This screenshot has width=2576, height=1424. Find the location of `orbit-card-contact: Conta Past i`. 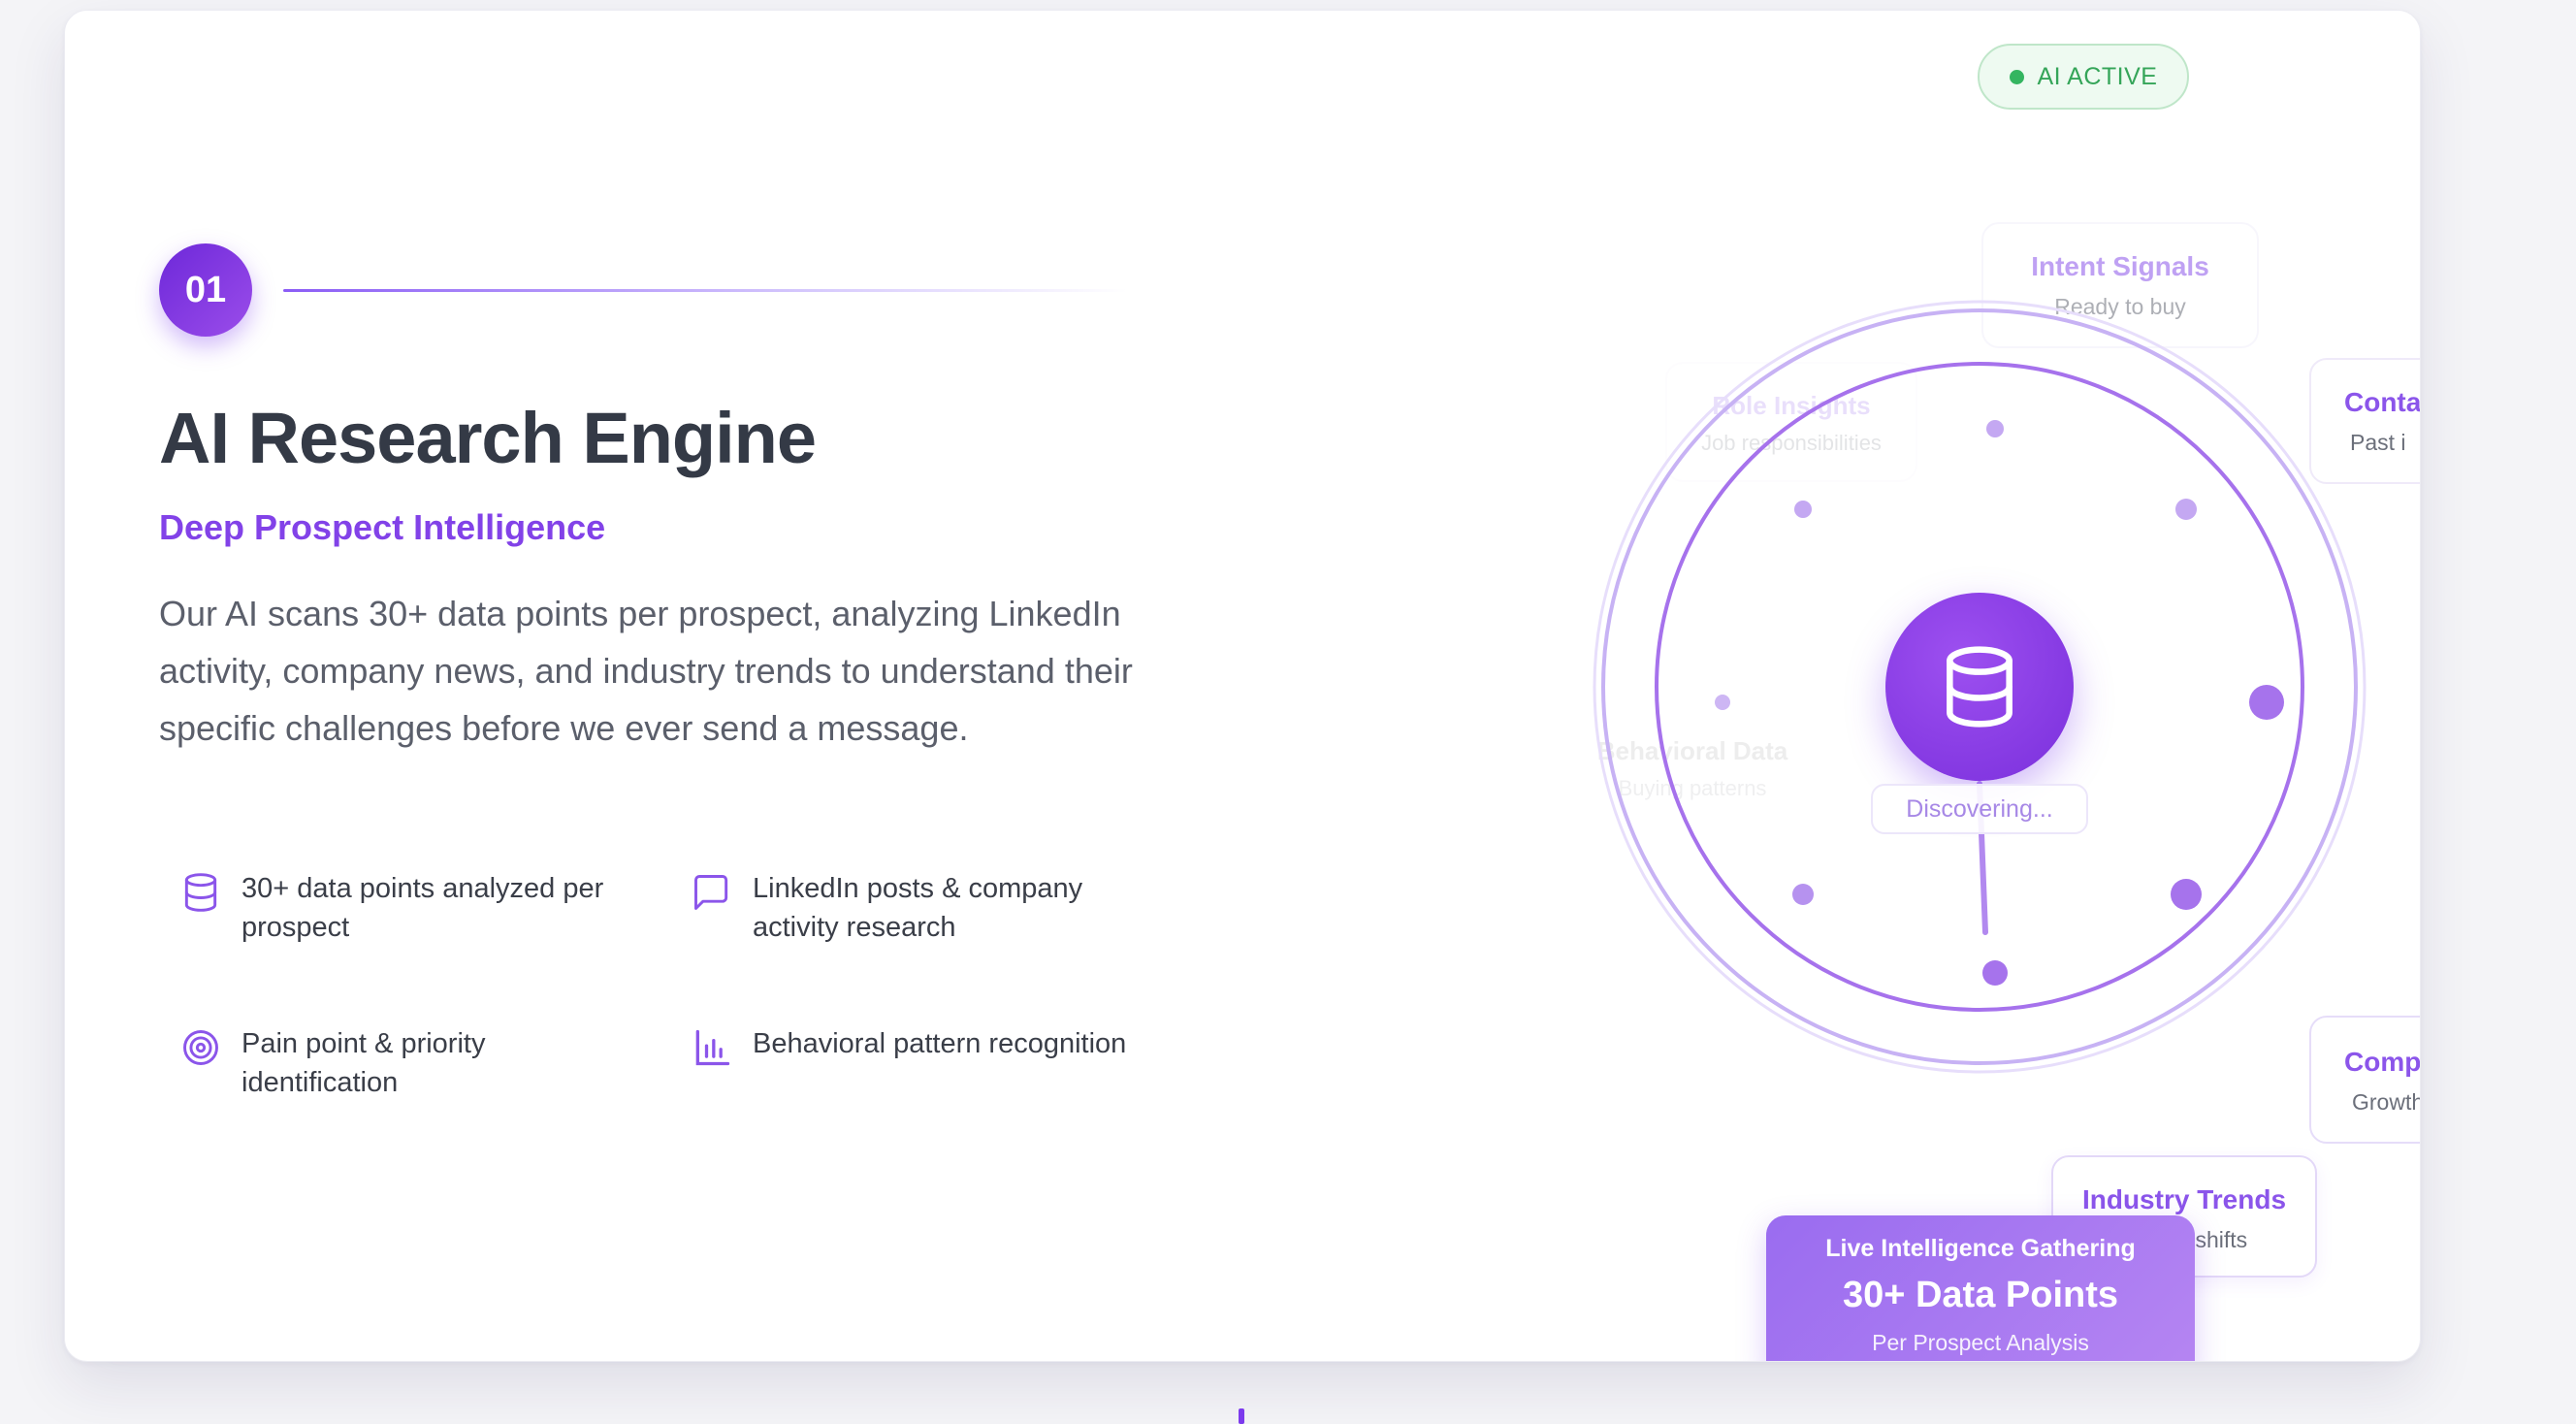

orbit-card-contact: Conta Past i is located at coordinates (2365, 421).